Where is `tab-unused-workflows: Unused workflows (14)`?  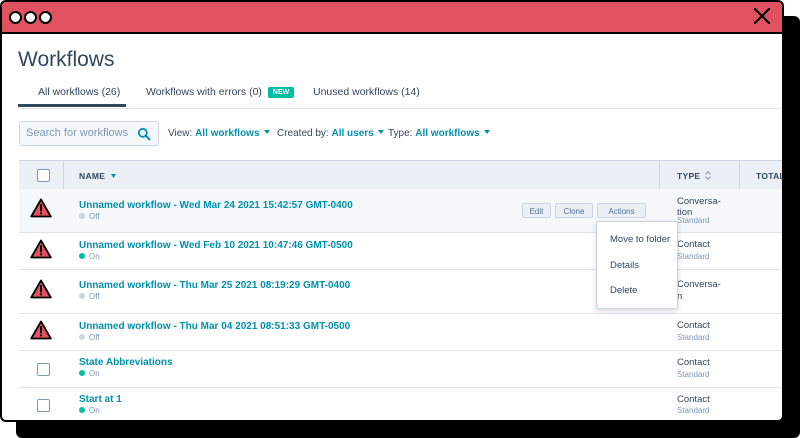
tab-unused-workflows: Unused workflows (14) is located at coordinates (366, 92).